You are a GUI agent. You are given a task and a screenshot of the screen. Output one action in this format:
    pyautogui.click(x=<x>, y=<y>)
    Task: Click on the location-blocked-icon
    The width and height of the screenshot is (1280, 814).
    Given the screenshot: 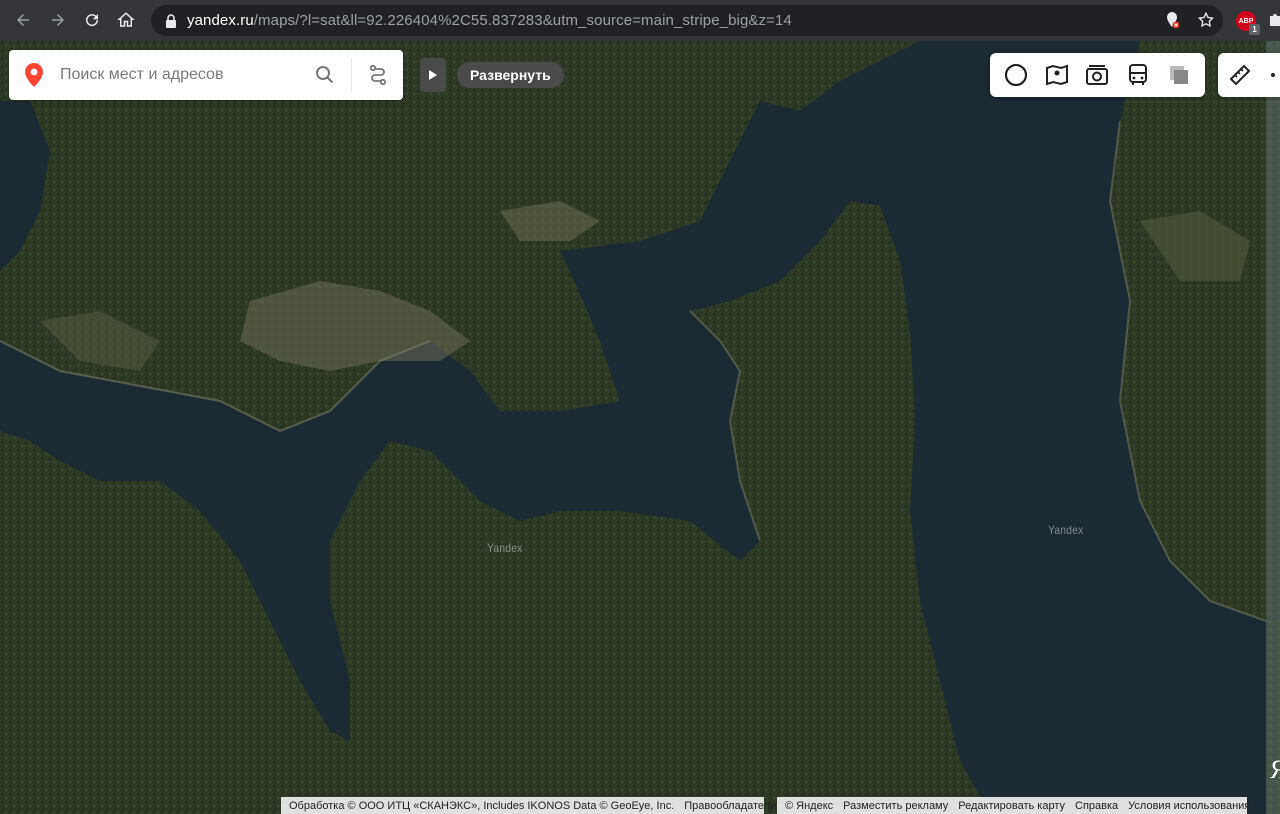 What is the action you would take?
    pyautogui.click(x=1172, y=20)
    